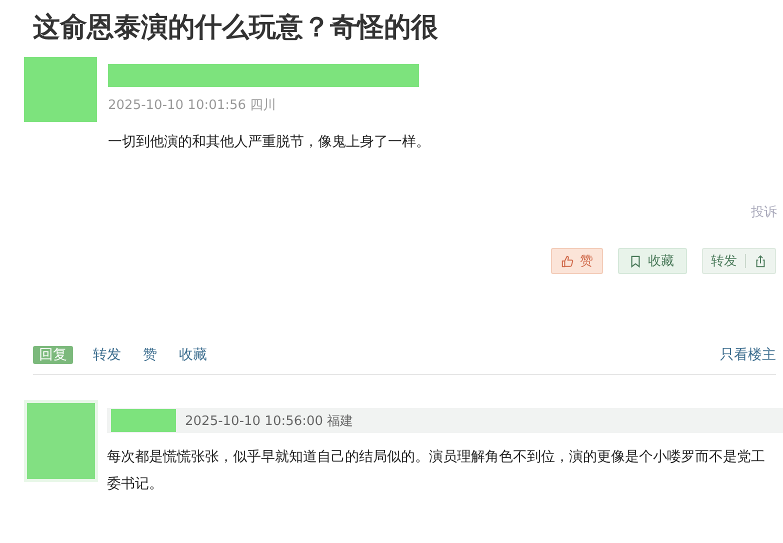  Describe the element at coordinates (53, 355) in the screenshot. I see `tab: 回复` at that location.